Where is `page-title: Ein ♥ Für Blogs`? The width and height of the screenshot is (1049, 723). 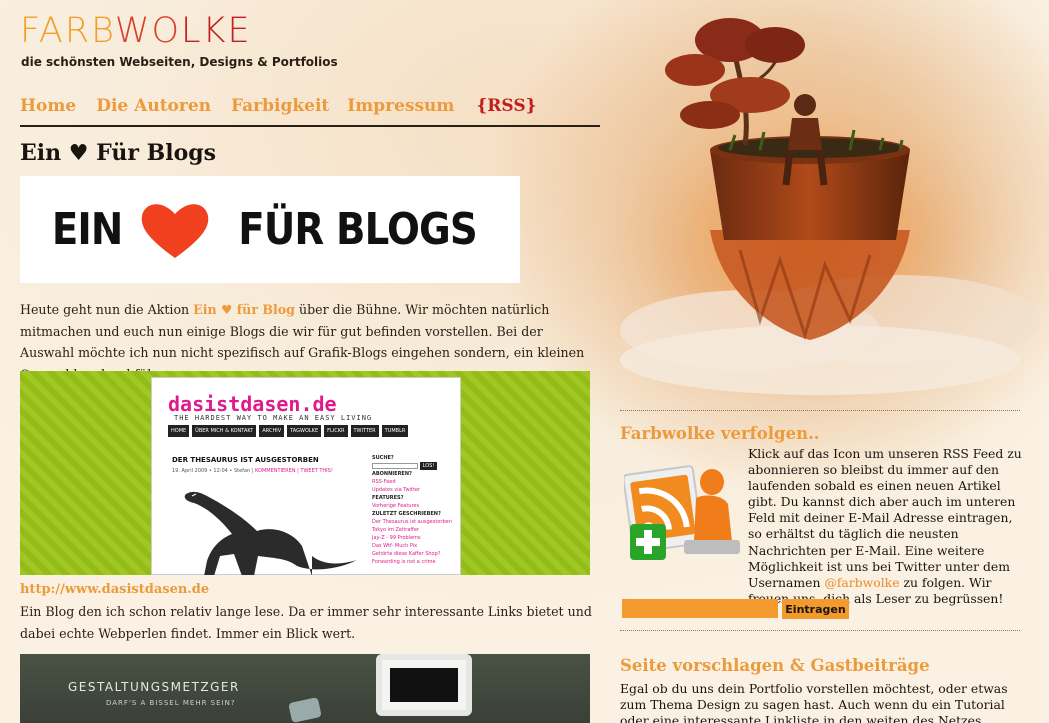
page-title: Ein ♥ Für Blogs is located at coordinates (118, 153).